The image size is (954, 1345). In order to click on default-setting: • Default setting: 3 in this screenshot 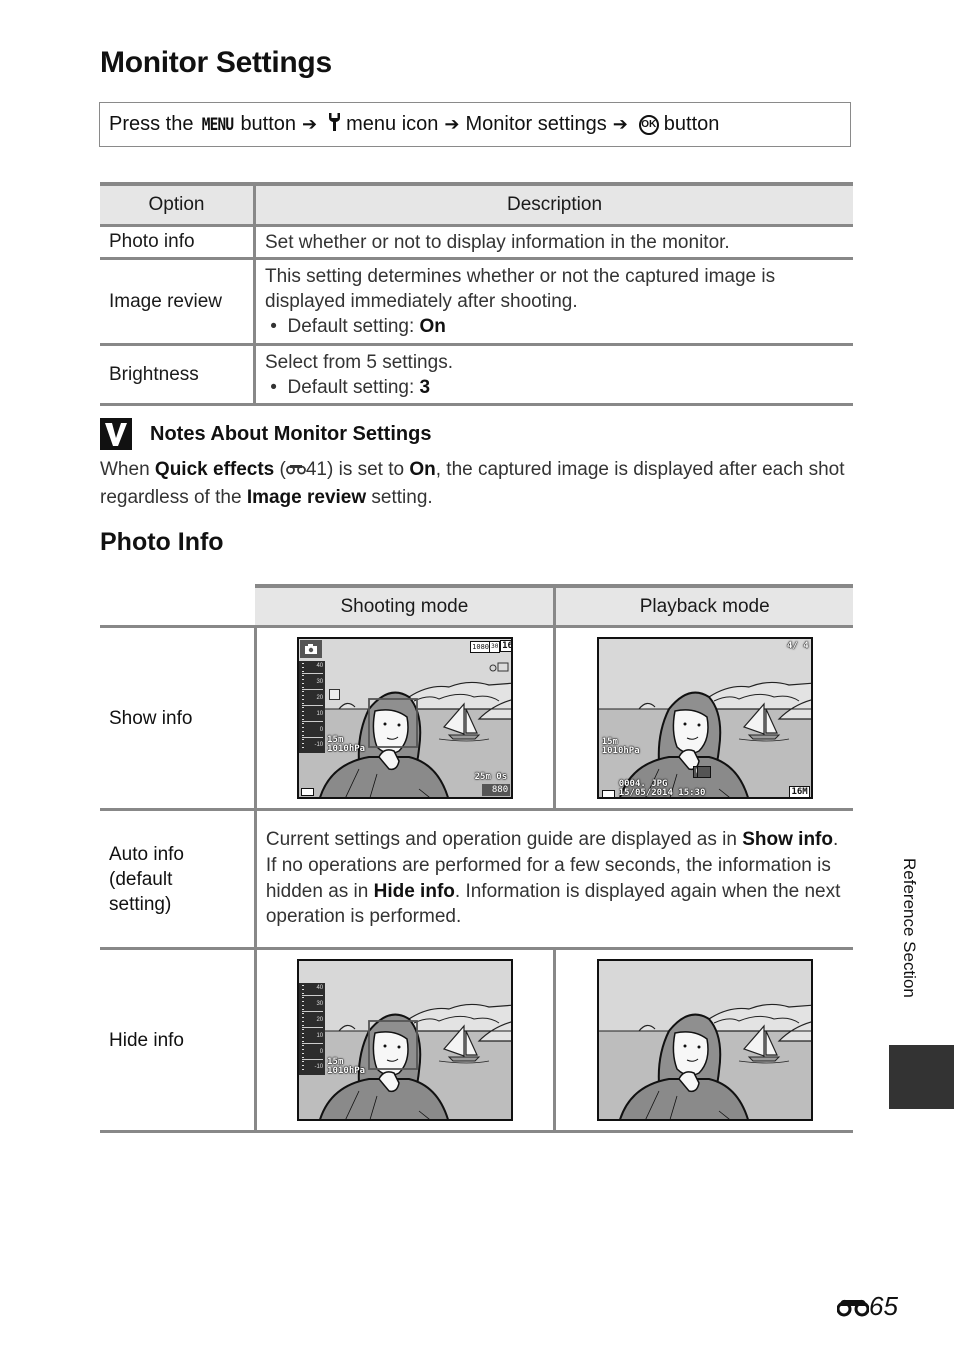, I will do `click(348, 387)`.